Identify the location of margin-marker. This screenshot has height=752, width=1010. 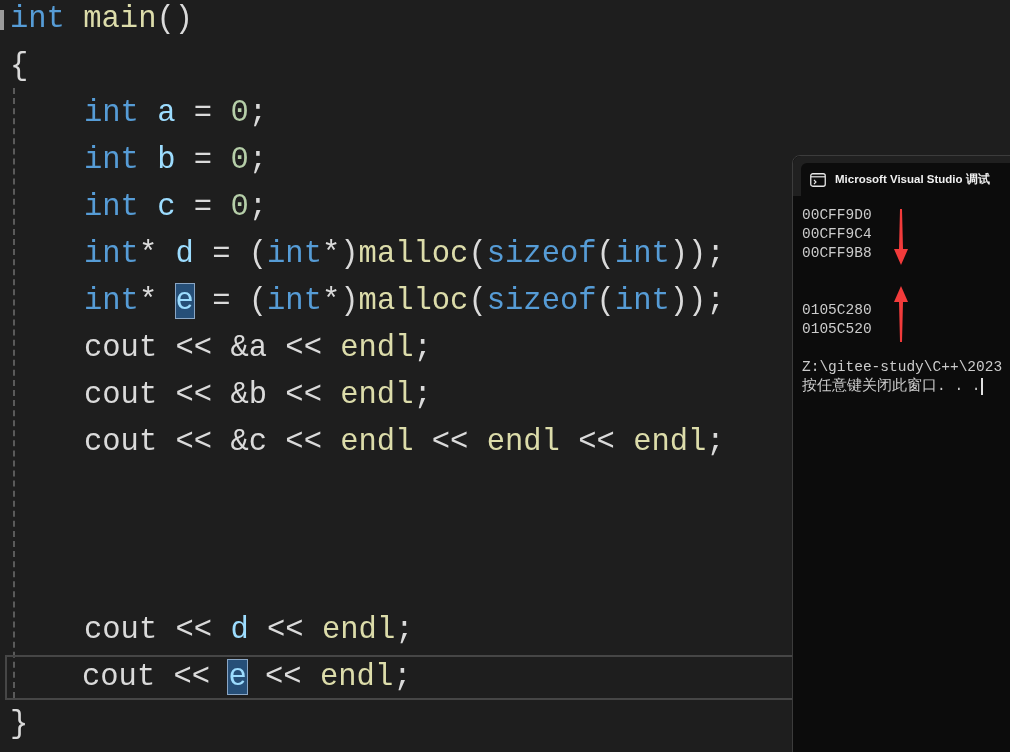
(2, 20).